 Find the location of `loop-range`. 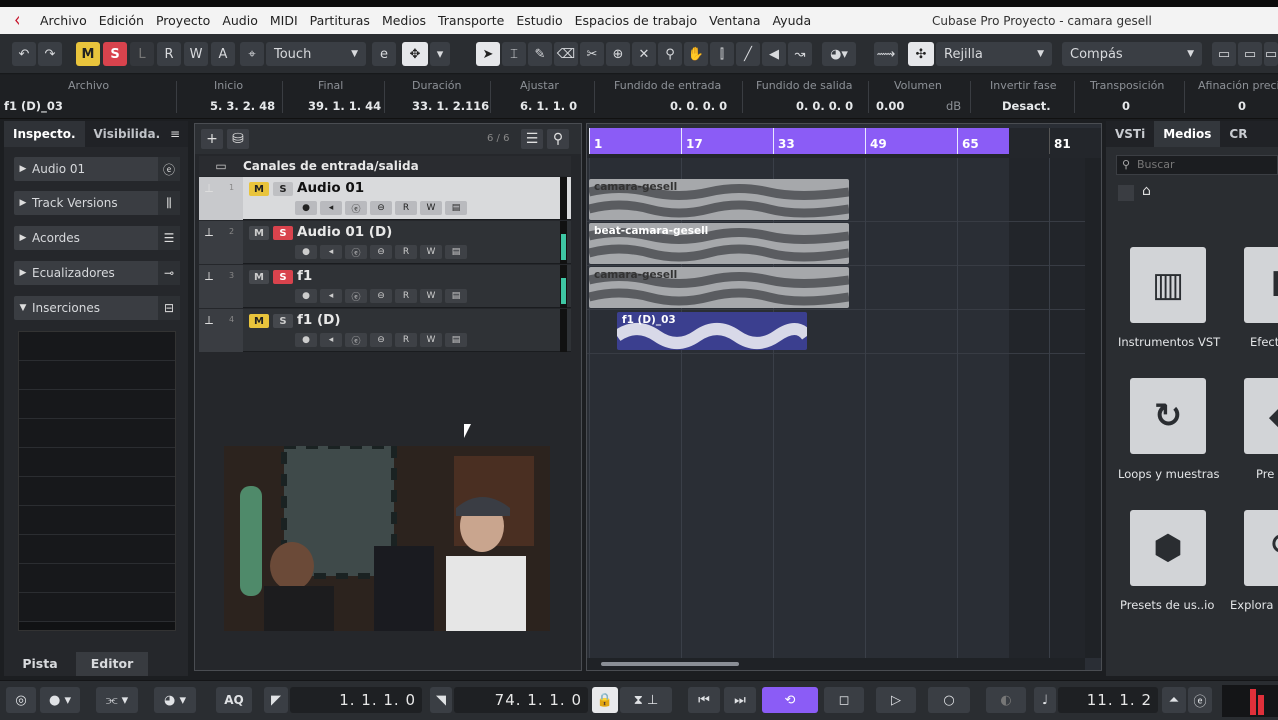

loop-range is located at coordinates (799, 141).